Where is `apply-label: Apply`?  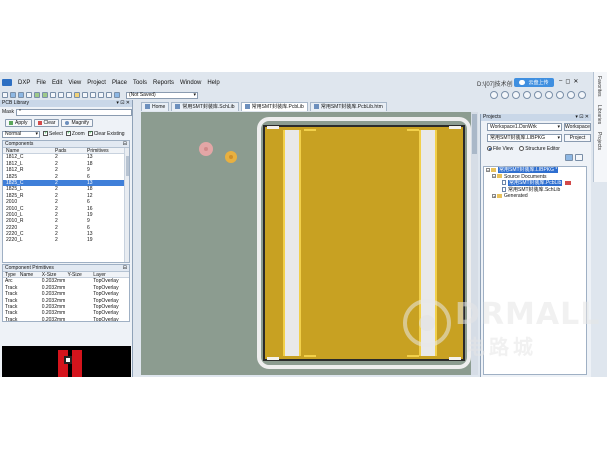 apply-label: Apply is located at coordinates (21, 123).